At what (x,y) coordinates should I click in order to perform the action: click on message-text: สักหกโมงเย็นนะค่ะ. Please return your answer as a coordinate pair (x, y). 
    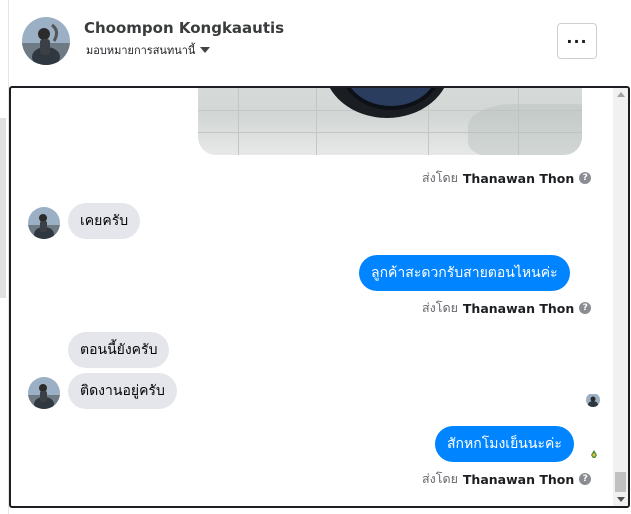
    Looking at the image, I should click on (504, 444).